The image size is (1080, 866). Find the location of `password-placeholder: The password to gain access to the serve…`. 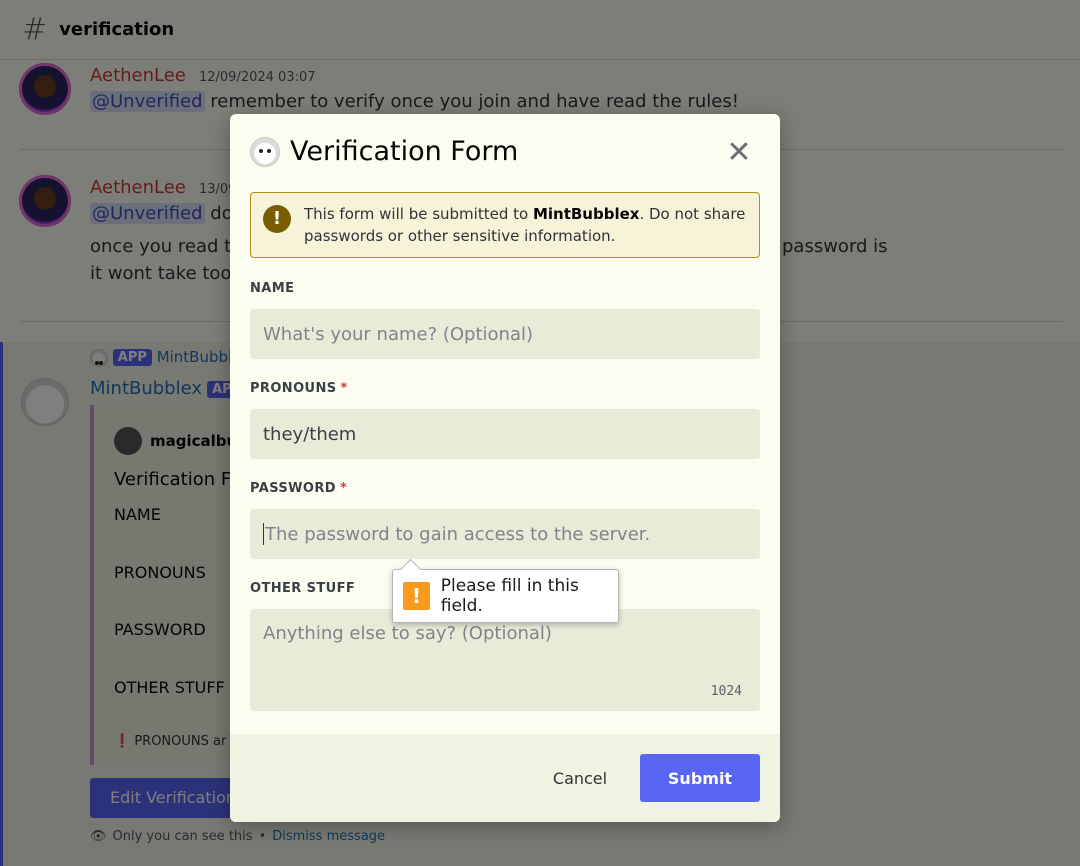

password-placeholder: The password to gain access to the serve… is located at coordinates (458, 534).